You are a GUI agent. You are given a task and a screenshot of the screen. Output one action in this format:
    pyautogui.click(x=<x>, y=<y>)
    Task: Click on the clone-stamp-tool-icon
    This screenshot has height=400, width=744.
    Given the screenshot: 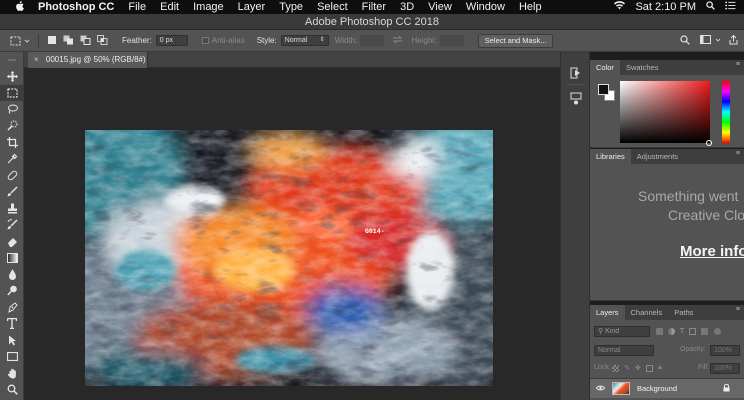 What is the action you would take?
    pyautogui.click(x=12, y=208)
    